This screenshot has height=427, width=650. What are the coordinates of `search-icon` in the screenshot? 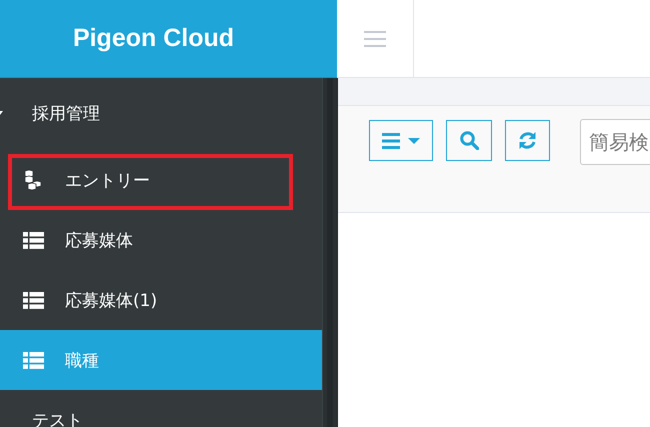 It's located at (469, 140).